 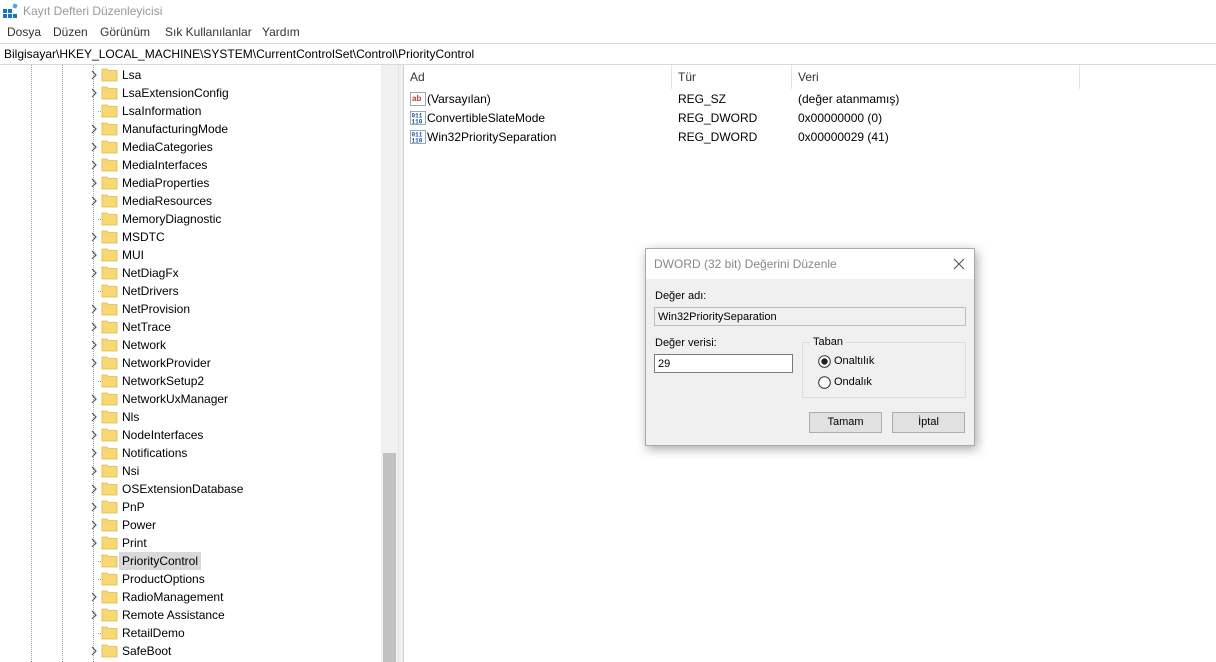 What do you see at coordinates (190, 651) in the screenshot?
I see `tree-item: SafeBoot` at bounding box center [190, 651].